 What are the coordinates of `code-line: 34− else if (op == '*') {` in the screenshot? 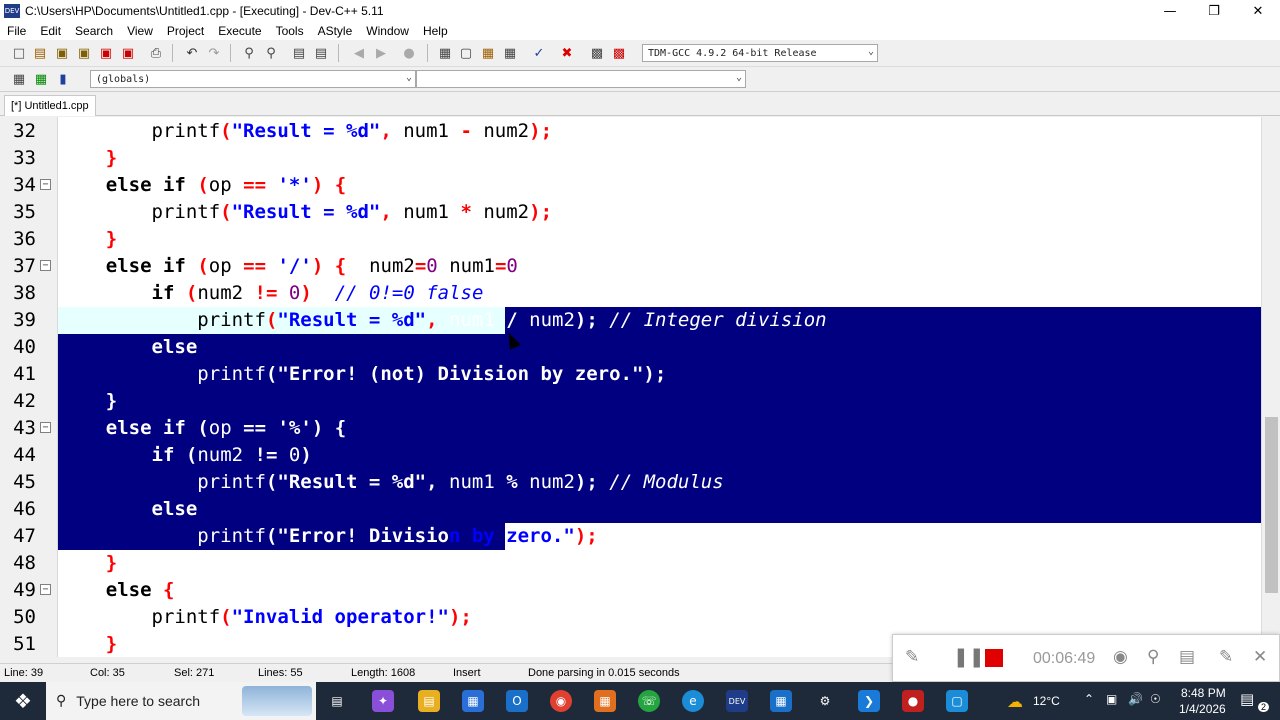 It's located at (630, 185).